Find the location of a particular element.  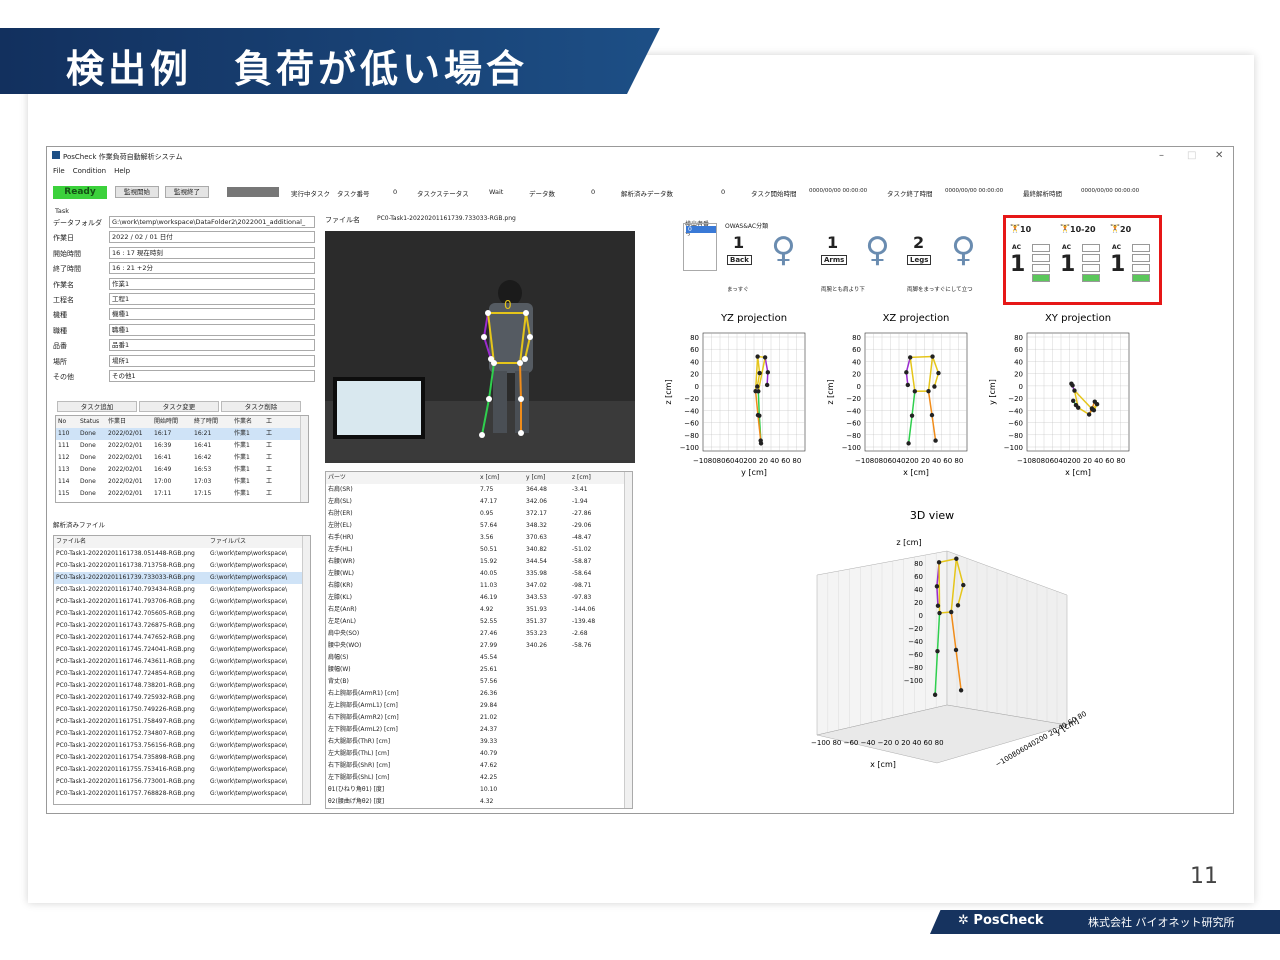

field-input: 品番1 is located at coordinates (212, 345).